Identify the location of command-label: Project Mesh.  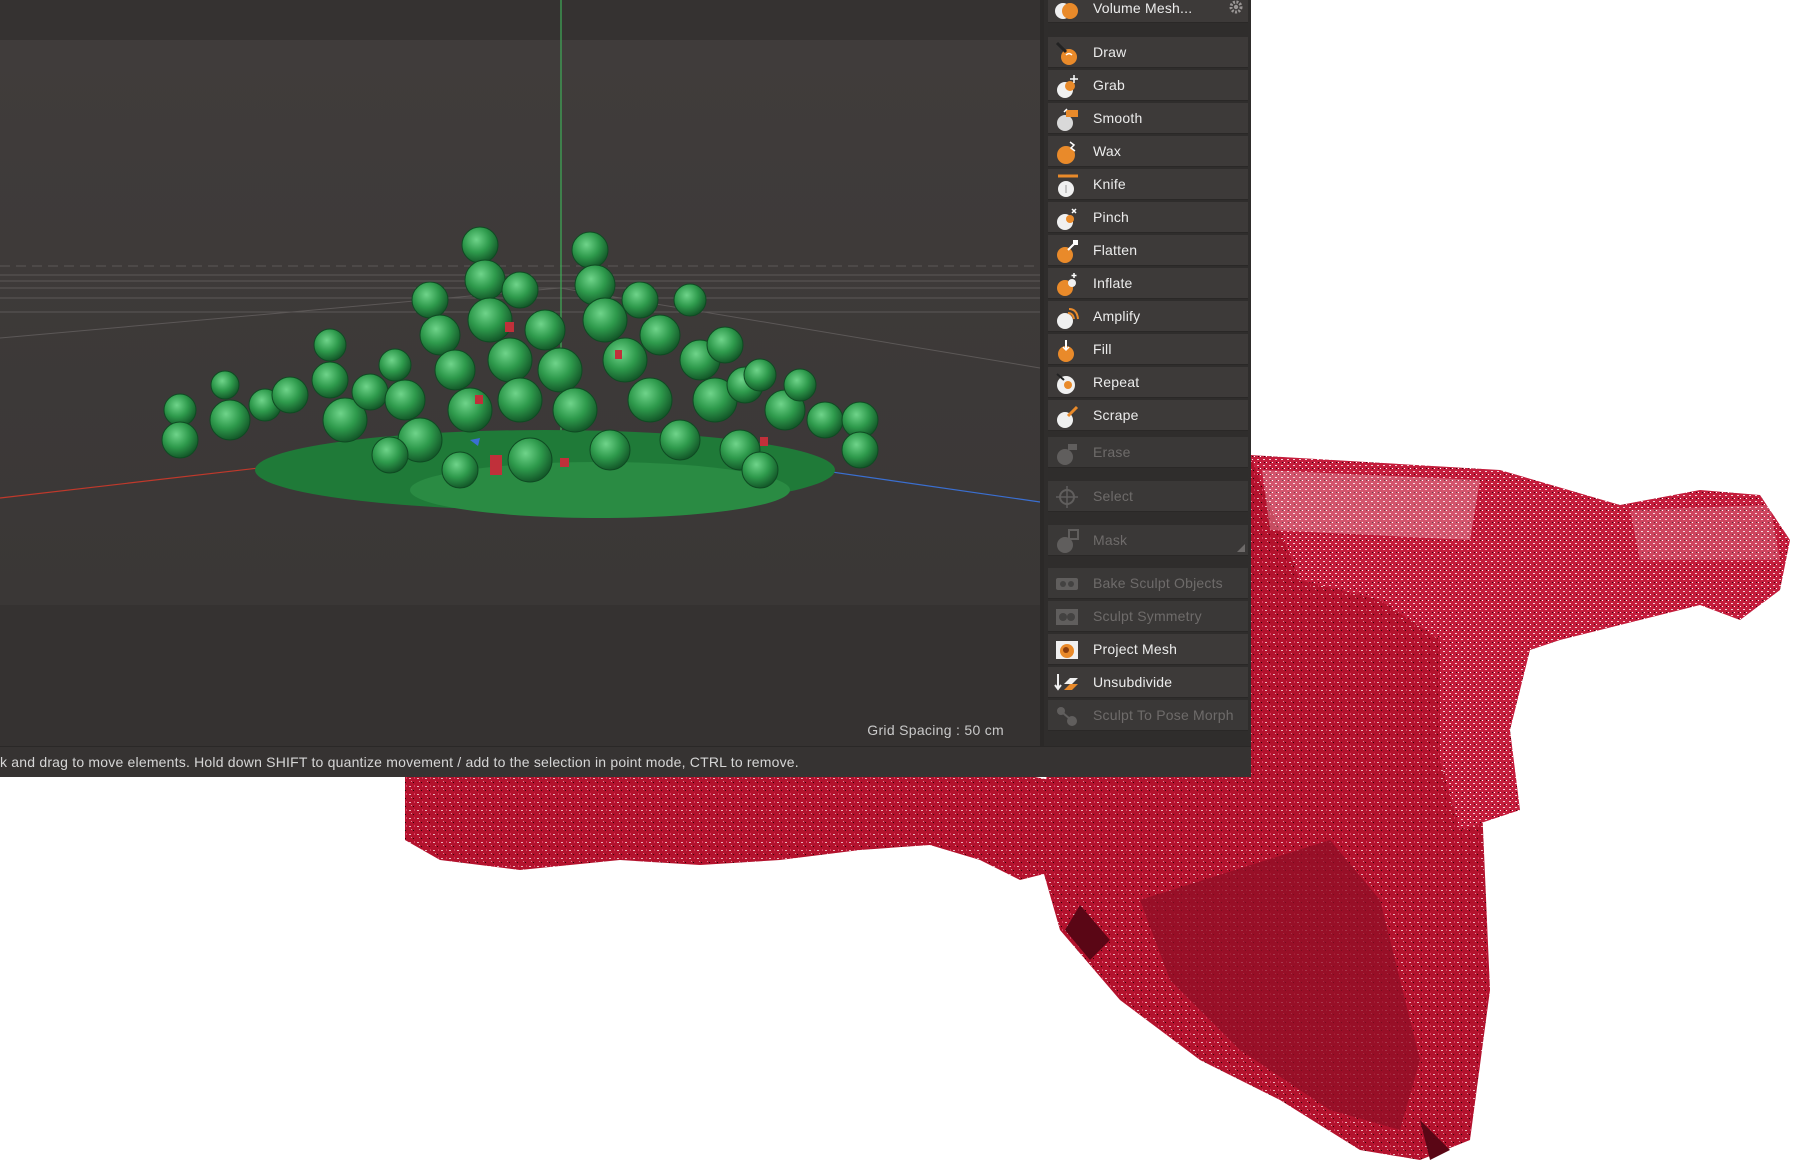
(1135, 649).